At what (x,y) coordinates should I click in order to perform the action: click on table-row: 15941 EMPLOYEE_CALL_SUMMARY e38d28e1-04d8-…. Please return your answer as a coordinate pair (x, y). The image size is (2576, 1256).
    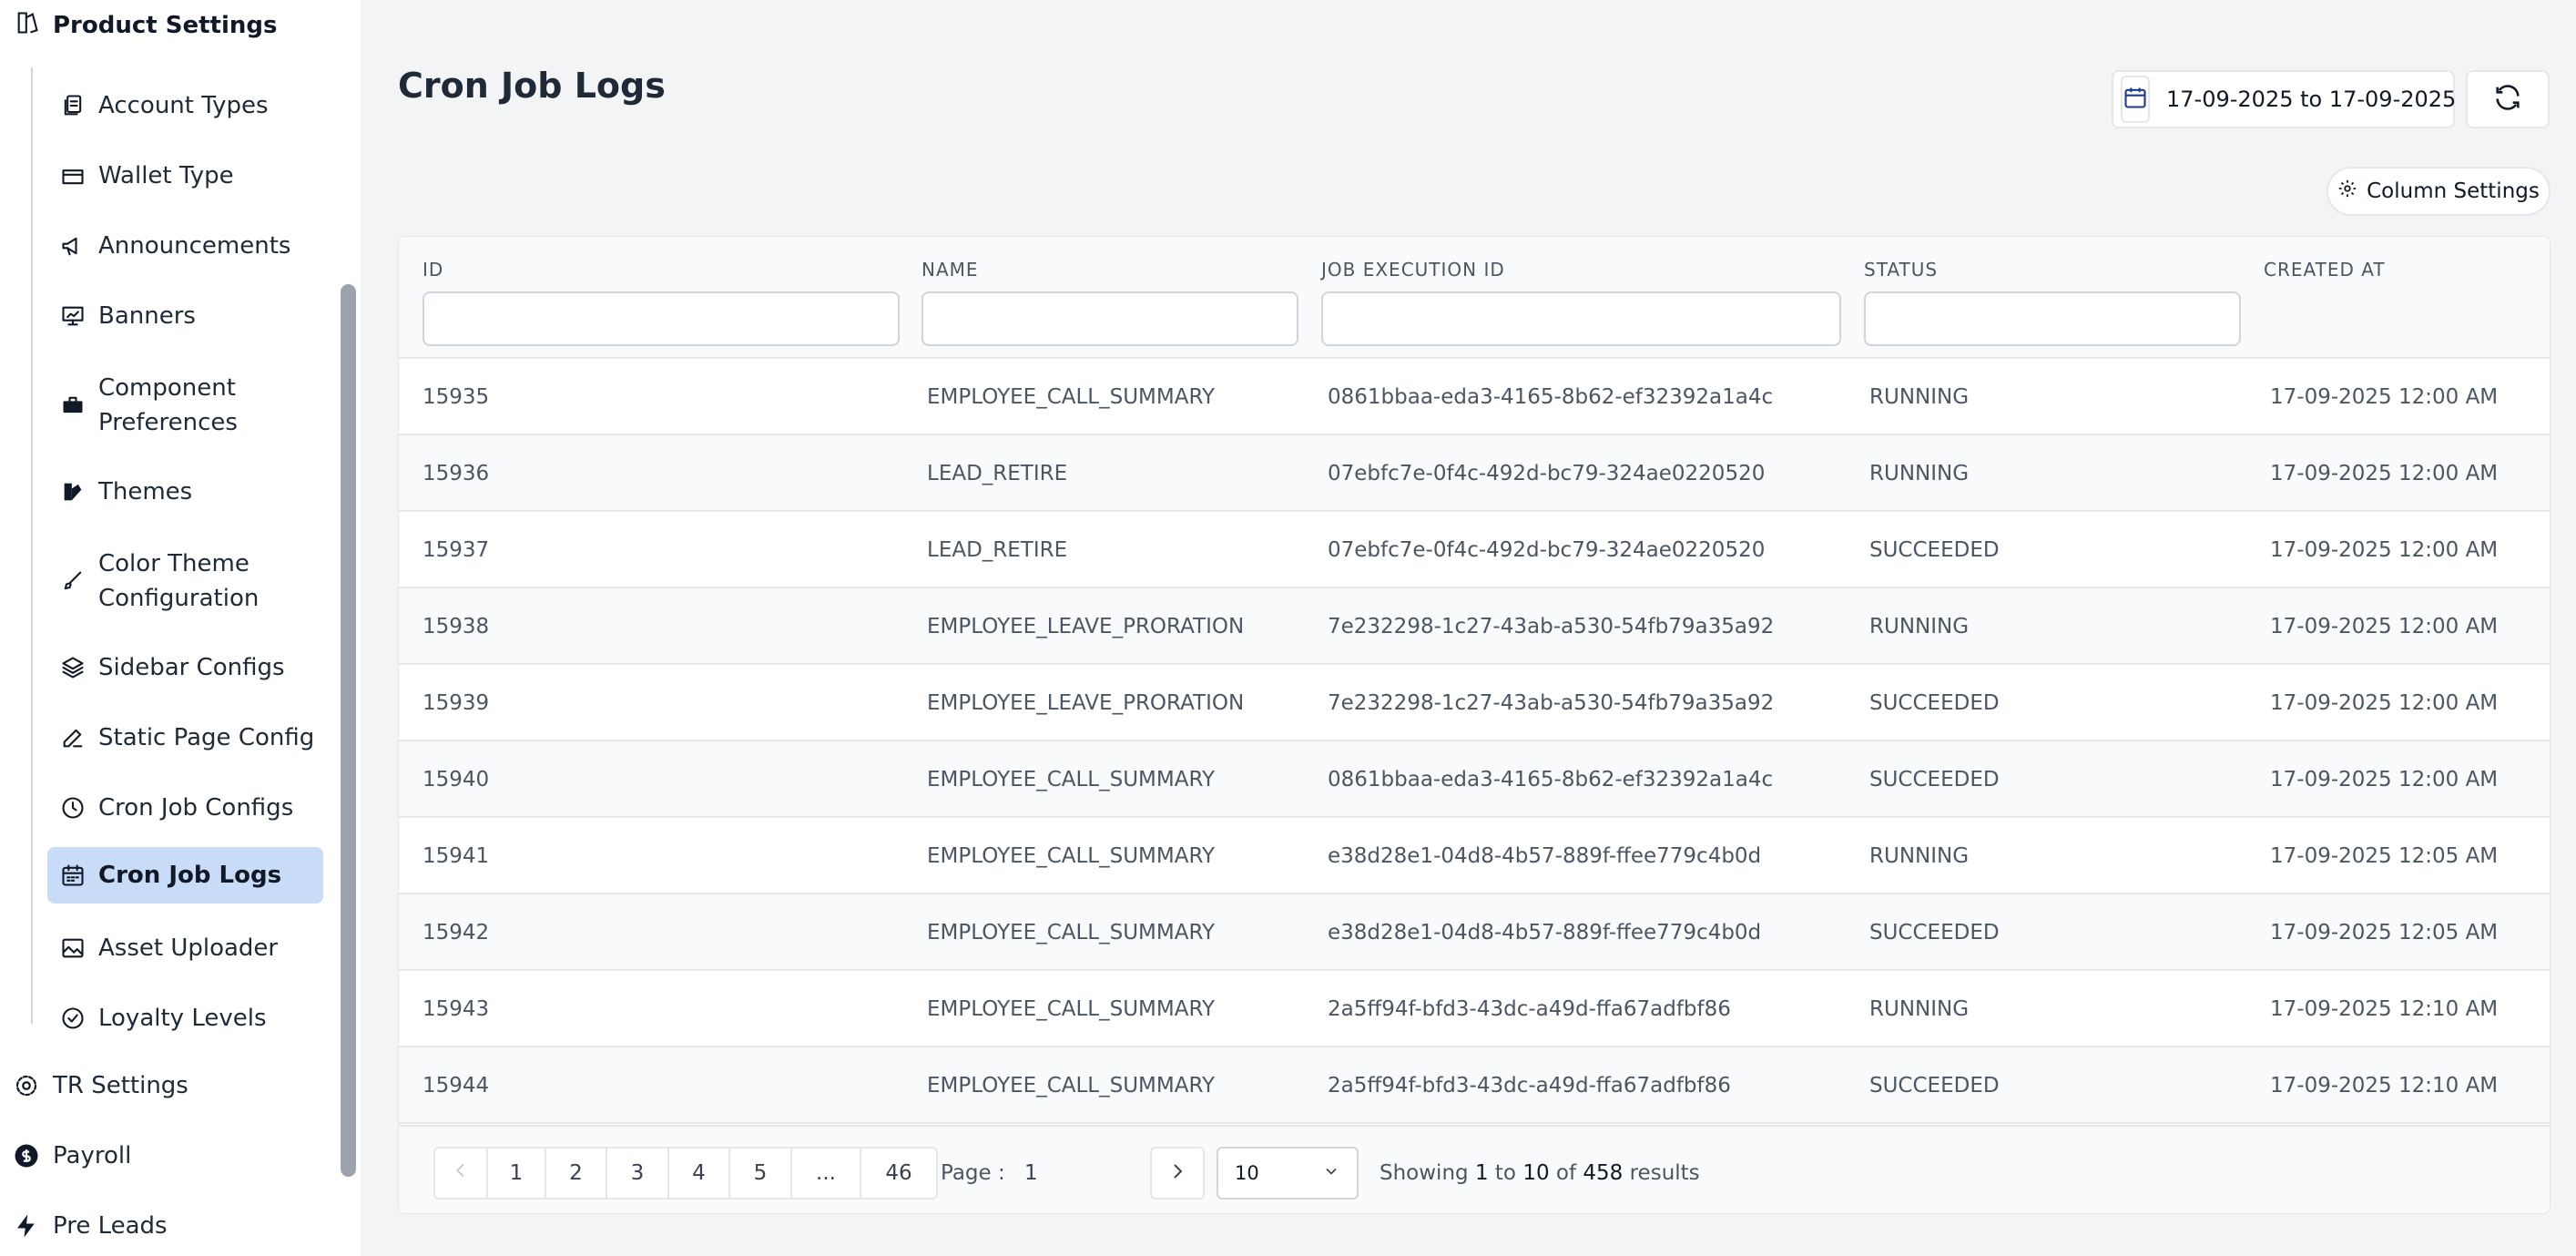
    Looking at the image, I should click on (1474, 856).